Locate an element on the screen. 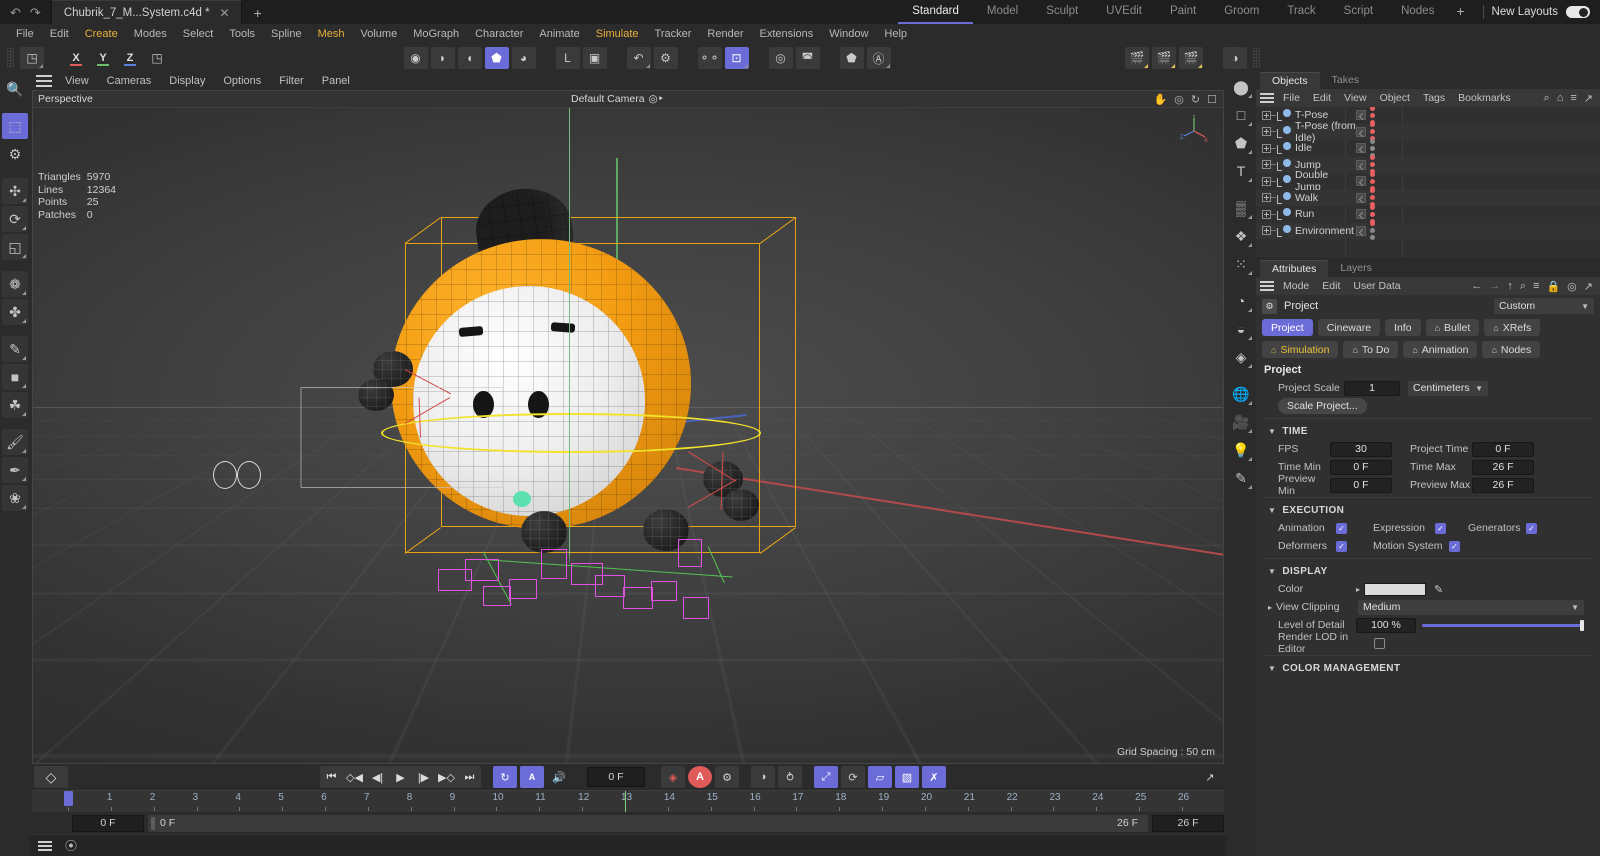 The width and height of the screenshot is (1600, 856). move-tool: ✣ is located at coordinates (15, 191).